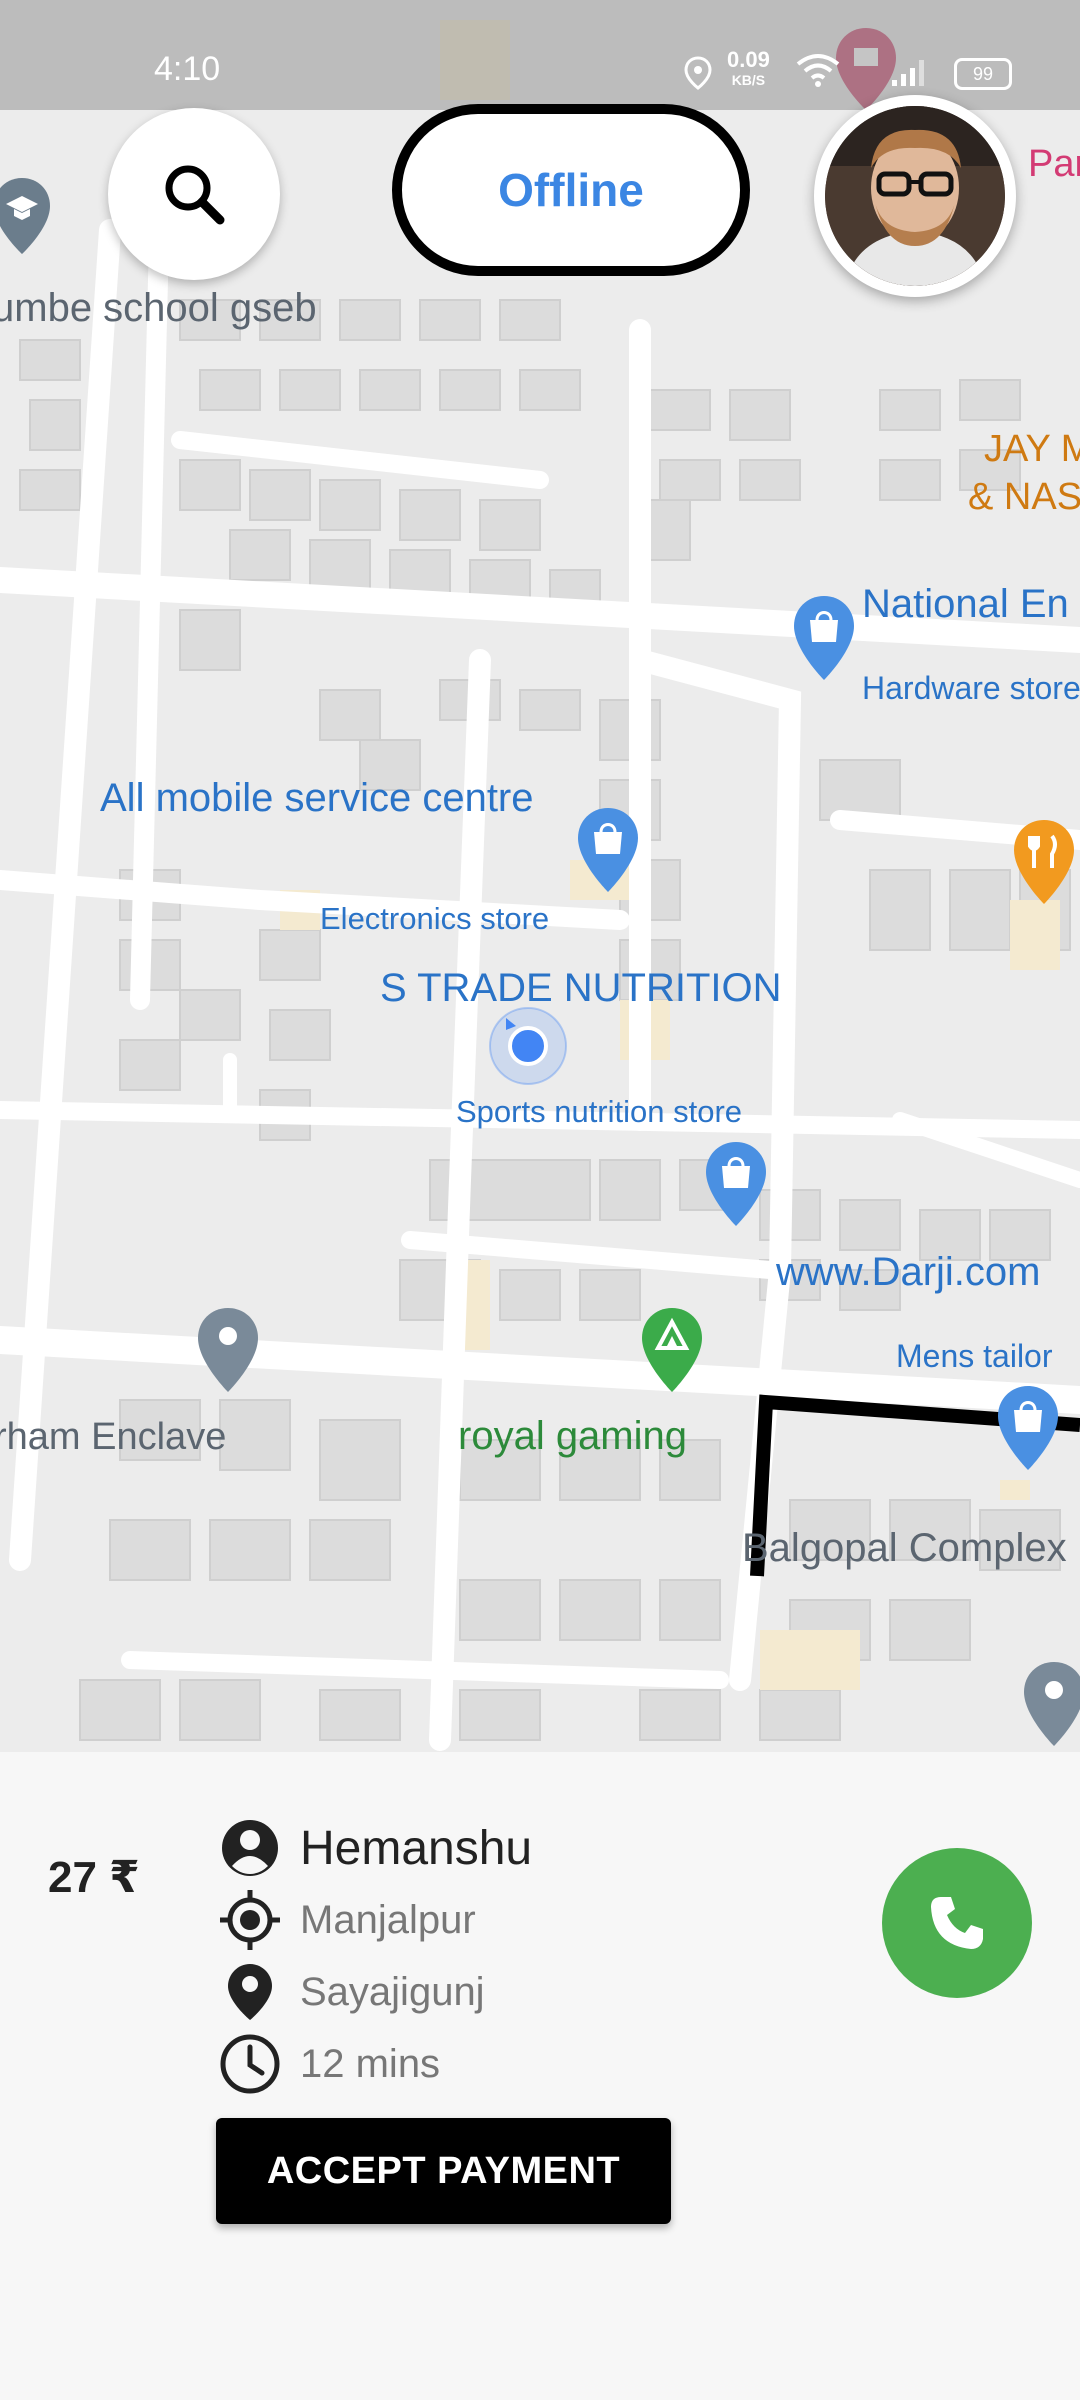 This screenshot has height=2400, width=1080. What do you see at coordinates (317, 798) in the screenshot?
I see `poi-label-all-mobile: All mobile service centre` at bounding box center [317, 798].